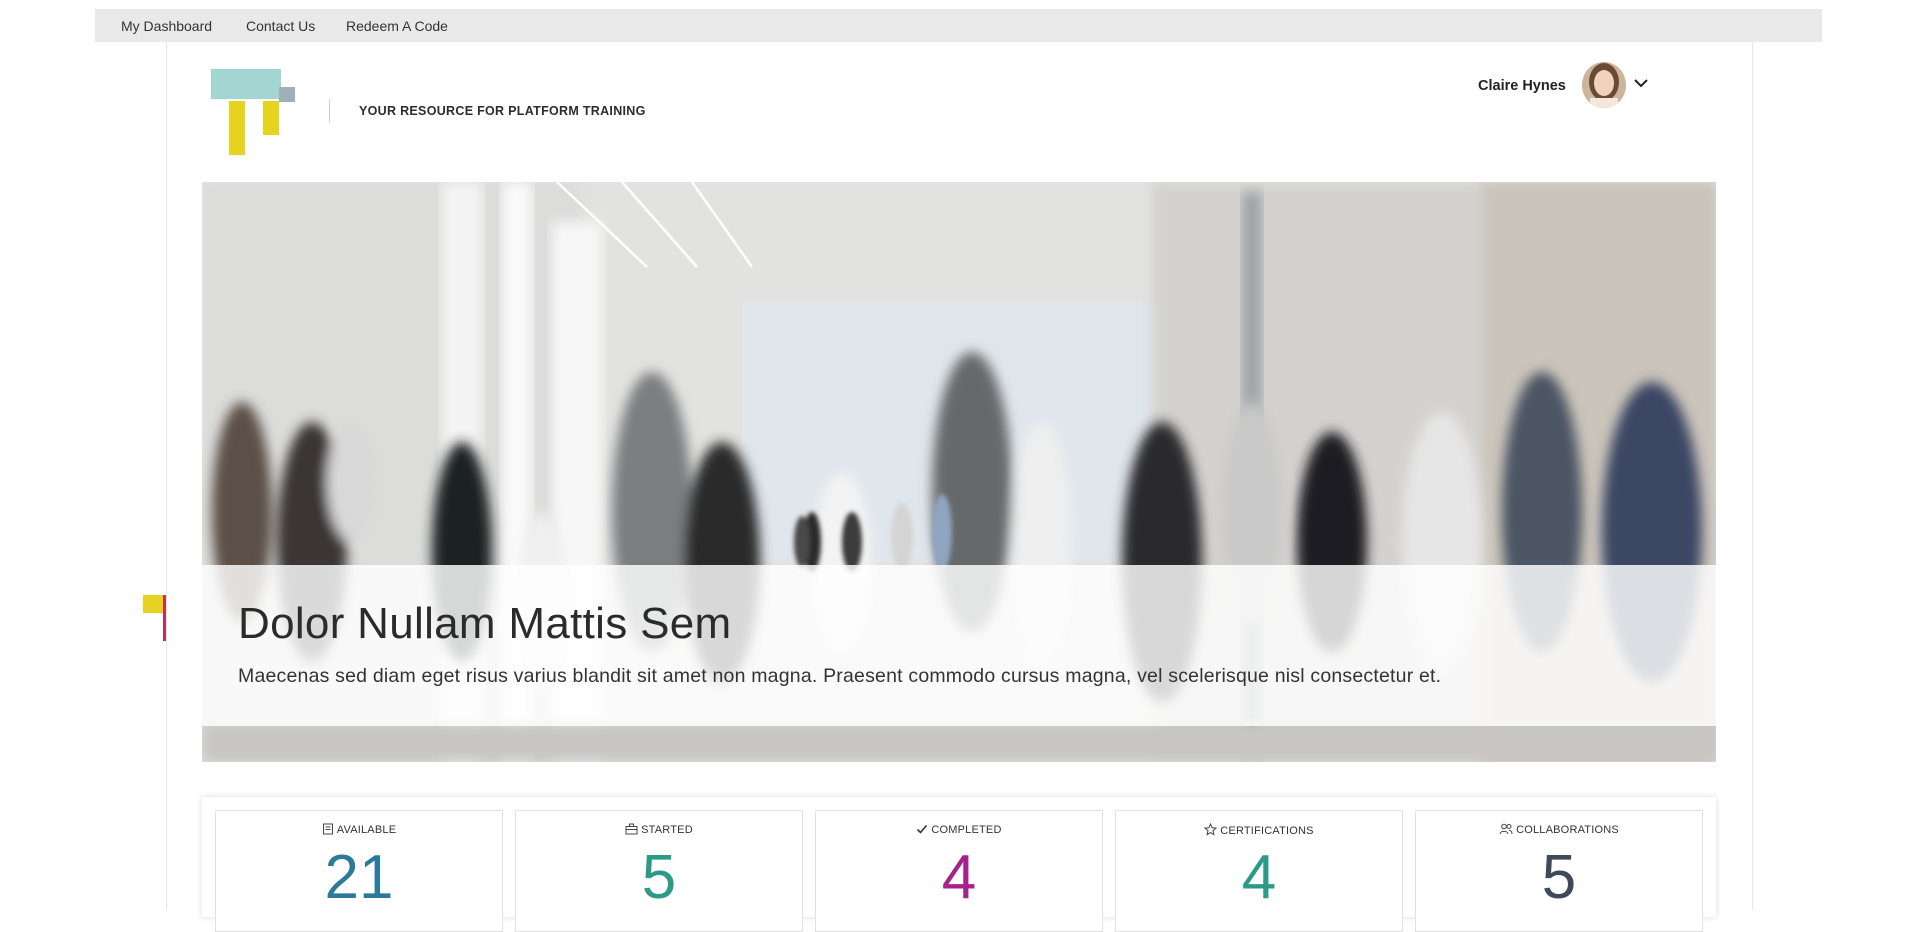 This screenshot has width=1918, height=932. What do you see at coordinates (1522, 86) in the screenshot?
I see `user-name: Claire Hynes` at bounding box center [1522, 86].